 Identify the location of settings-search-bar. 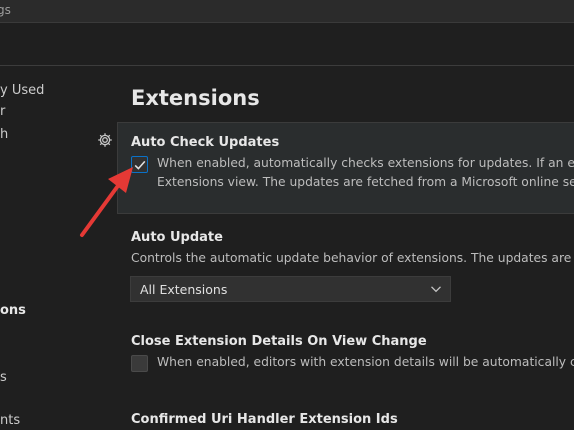
(287, 44).